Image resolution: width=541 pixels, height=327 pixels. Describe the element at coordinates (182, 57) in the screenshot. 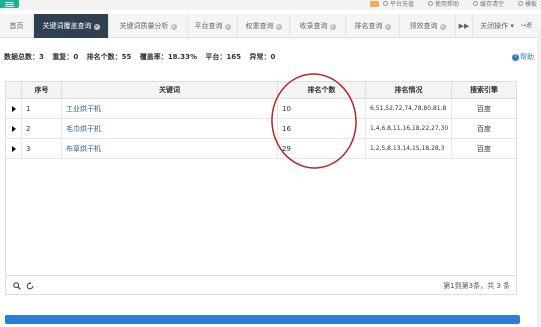

I see `coverage-rate: 18.33%` at that location.